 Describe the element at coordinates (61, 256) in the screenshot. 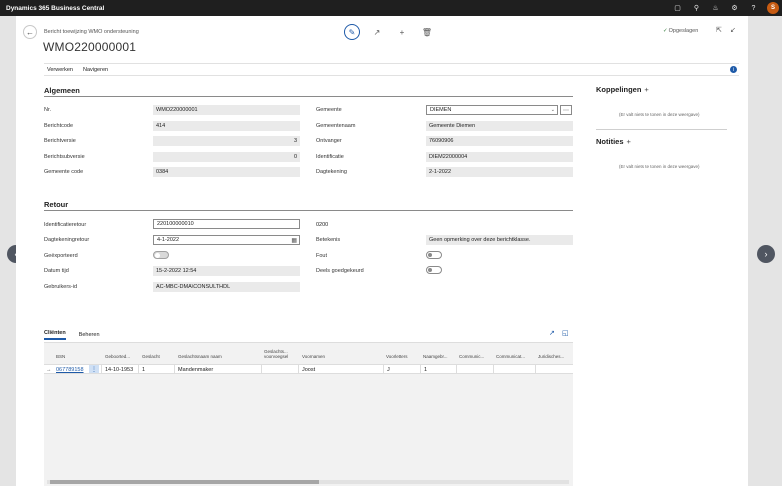

I see `geexporteerd-label: Geëxporteerd` at that location.